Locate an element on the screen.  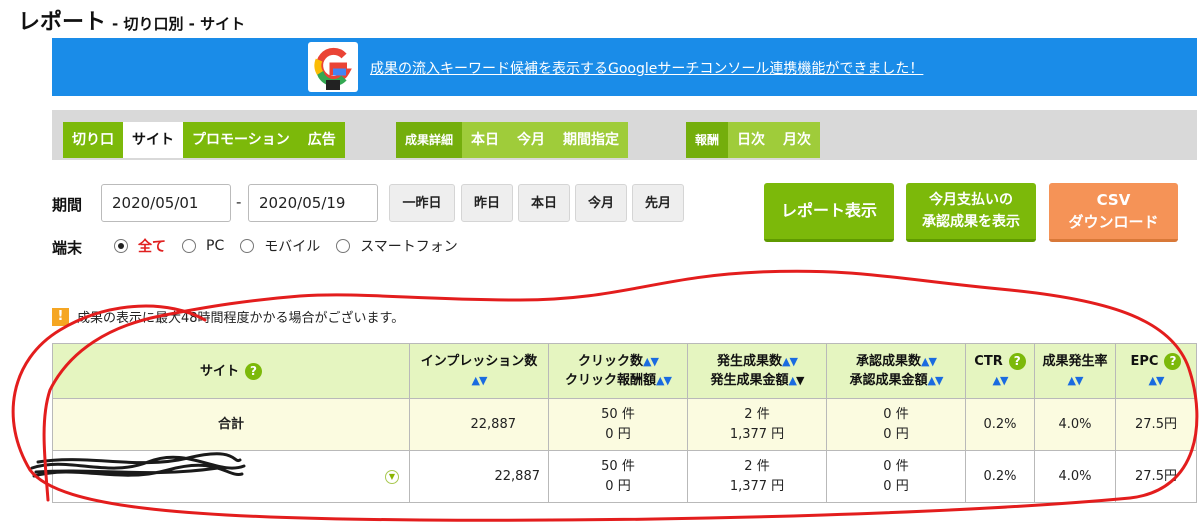
header-ctr-label: CTR is located at coordinates (988, 361).